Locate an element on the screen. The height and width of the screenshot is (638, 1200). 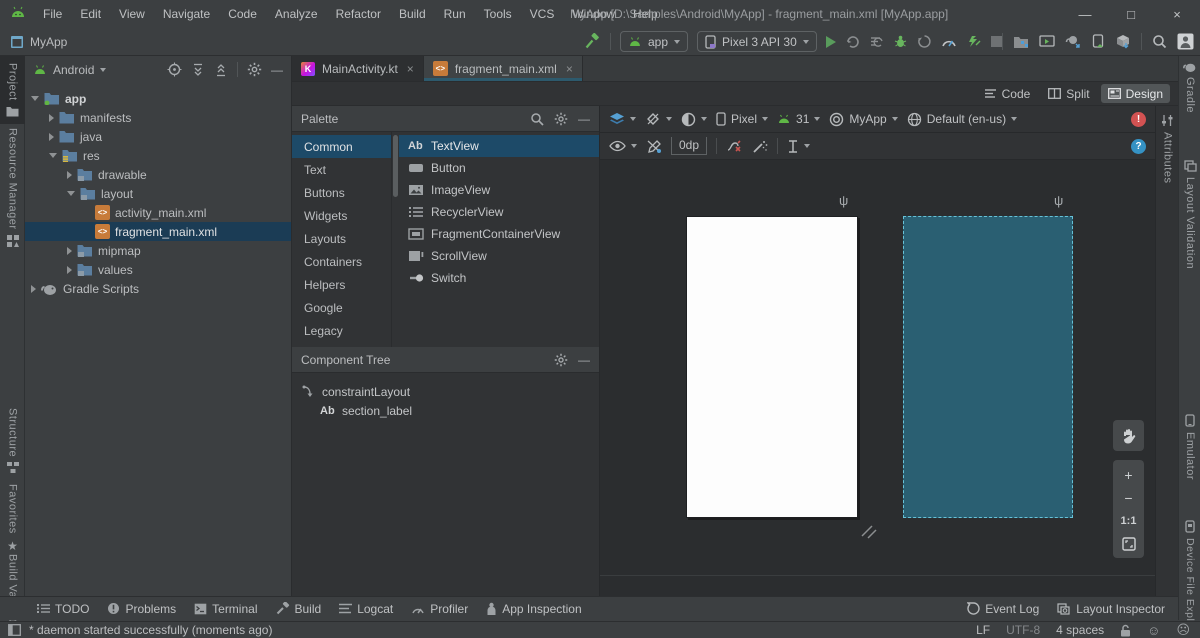
maximize-button: □ is located at coordinates (1131, 14).